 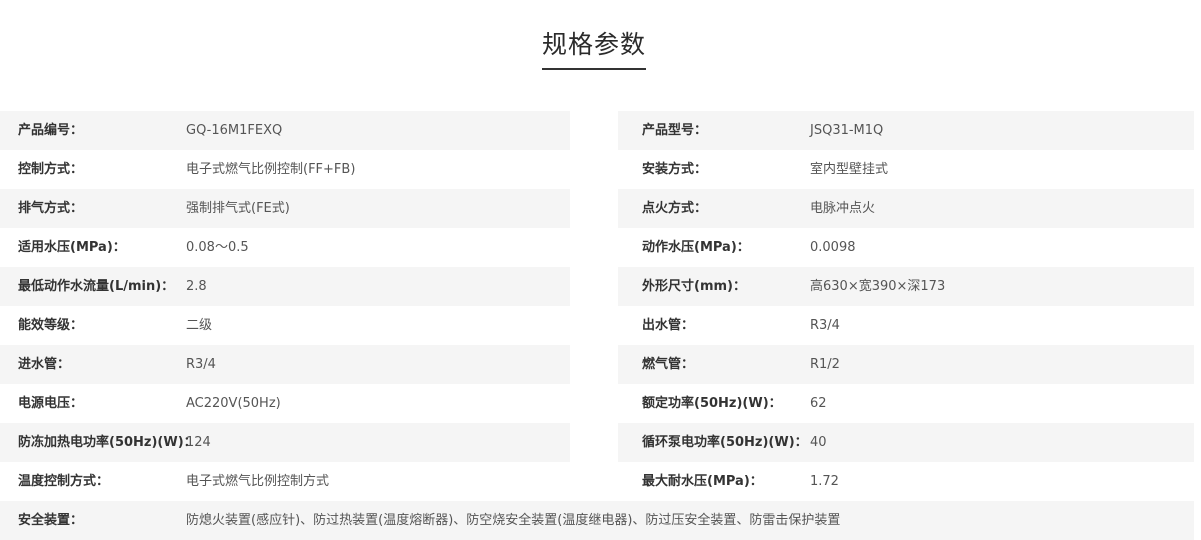 What do you see at coordinates (233, 403) in the screenshot?
I see `spec-value: AC220V(50Hz)` at bounding box center [233, 403].